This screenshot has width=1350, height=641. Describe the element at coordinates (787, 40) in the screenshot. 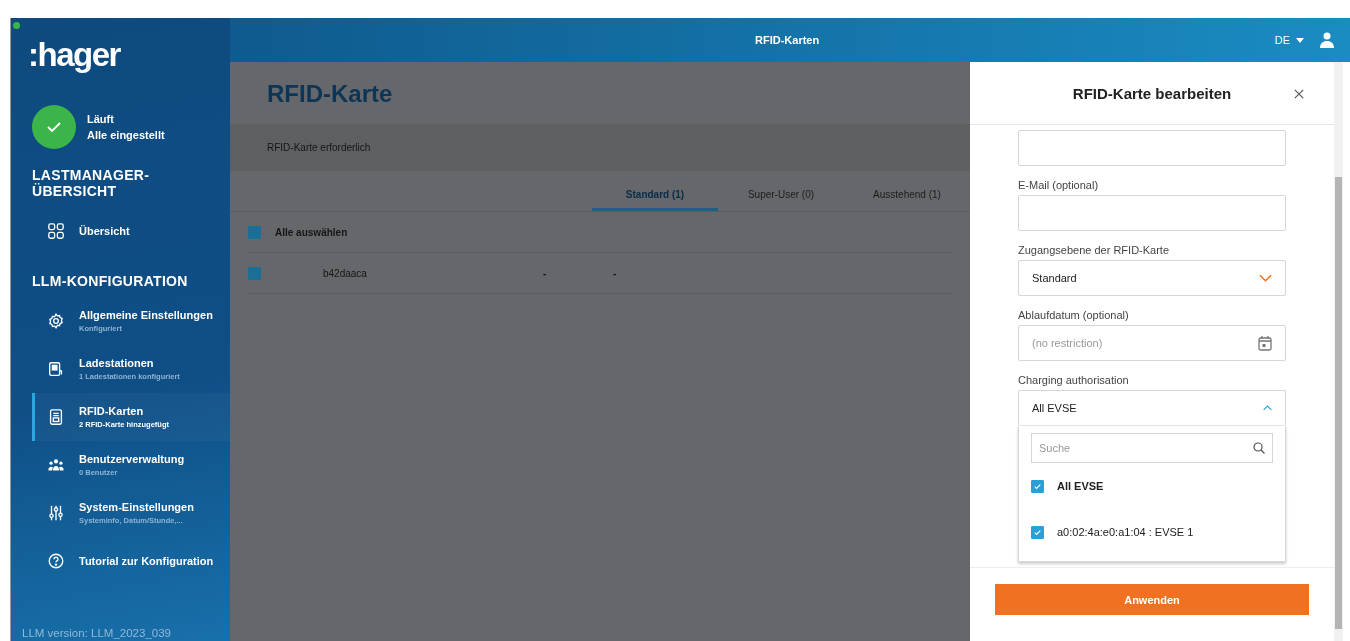

I see `page-title: RFID-Karten` at that location.